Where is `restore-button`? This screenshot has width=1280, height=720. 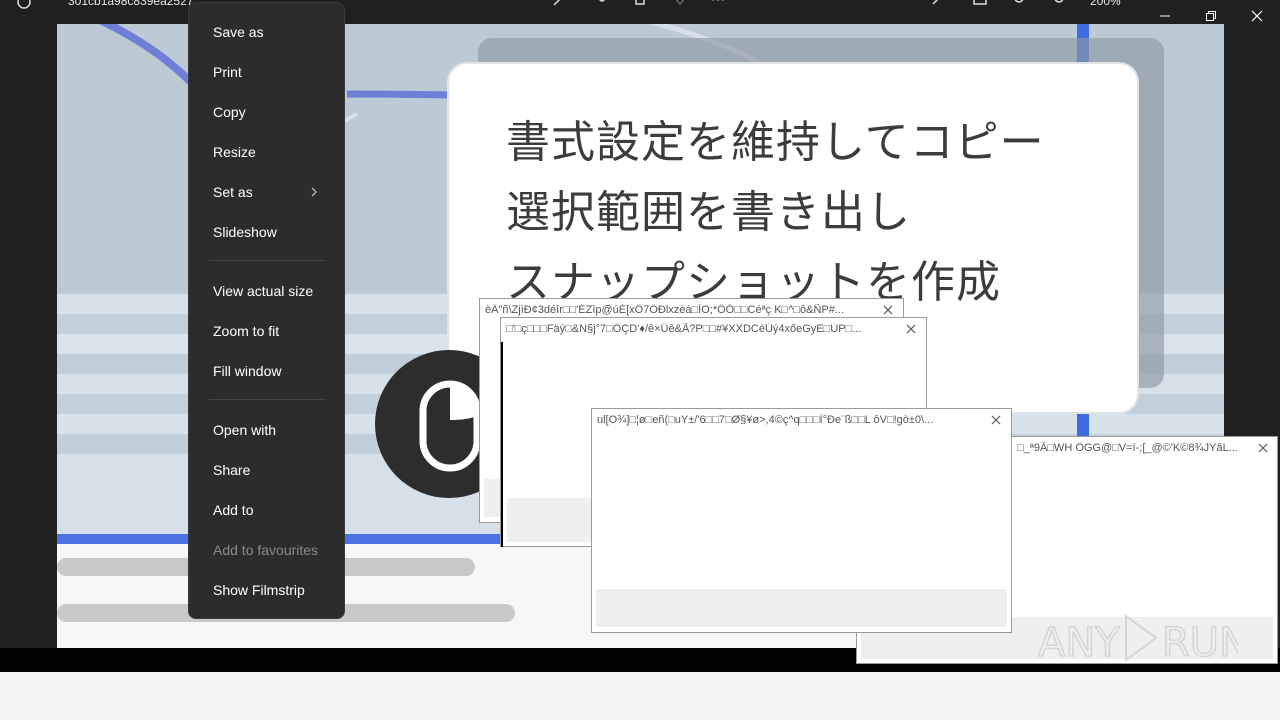
restore-button is located at coordinates (1211, 16).